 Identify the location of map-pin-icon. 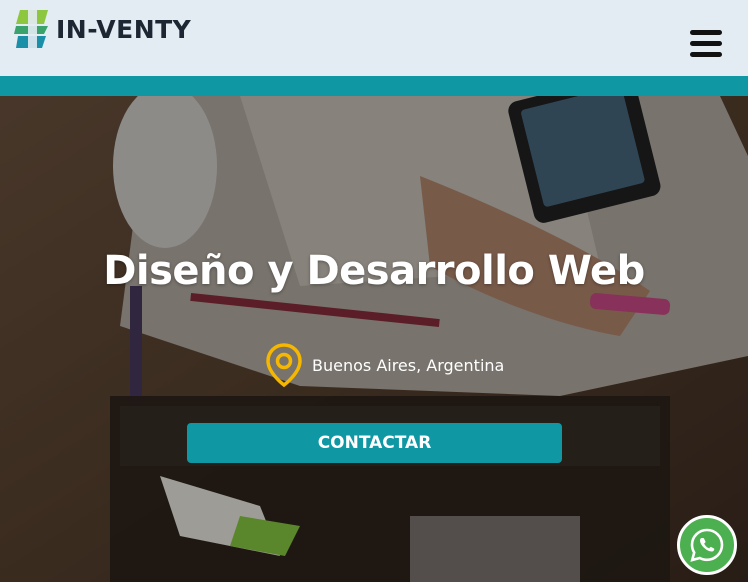
(284, 365).